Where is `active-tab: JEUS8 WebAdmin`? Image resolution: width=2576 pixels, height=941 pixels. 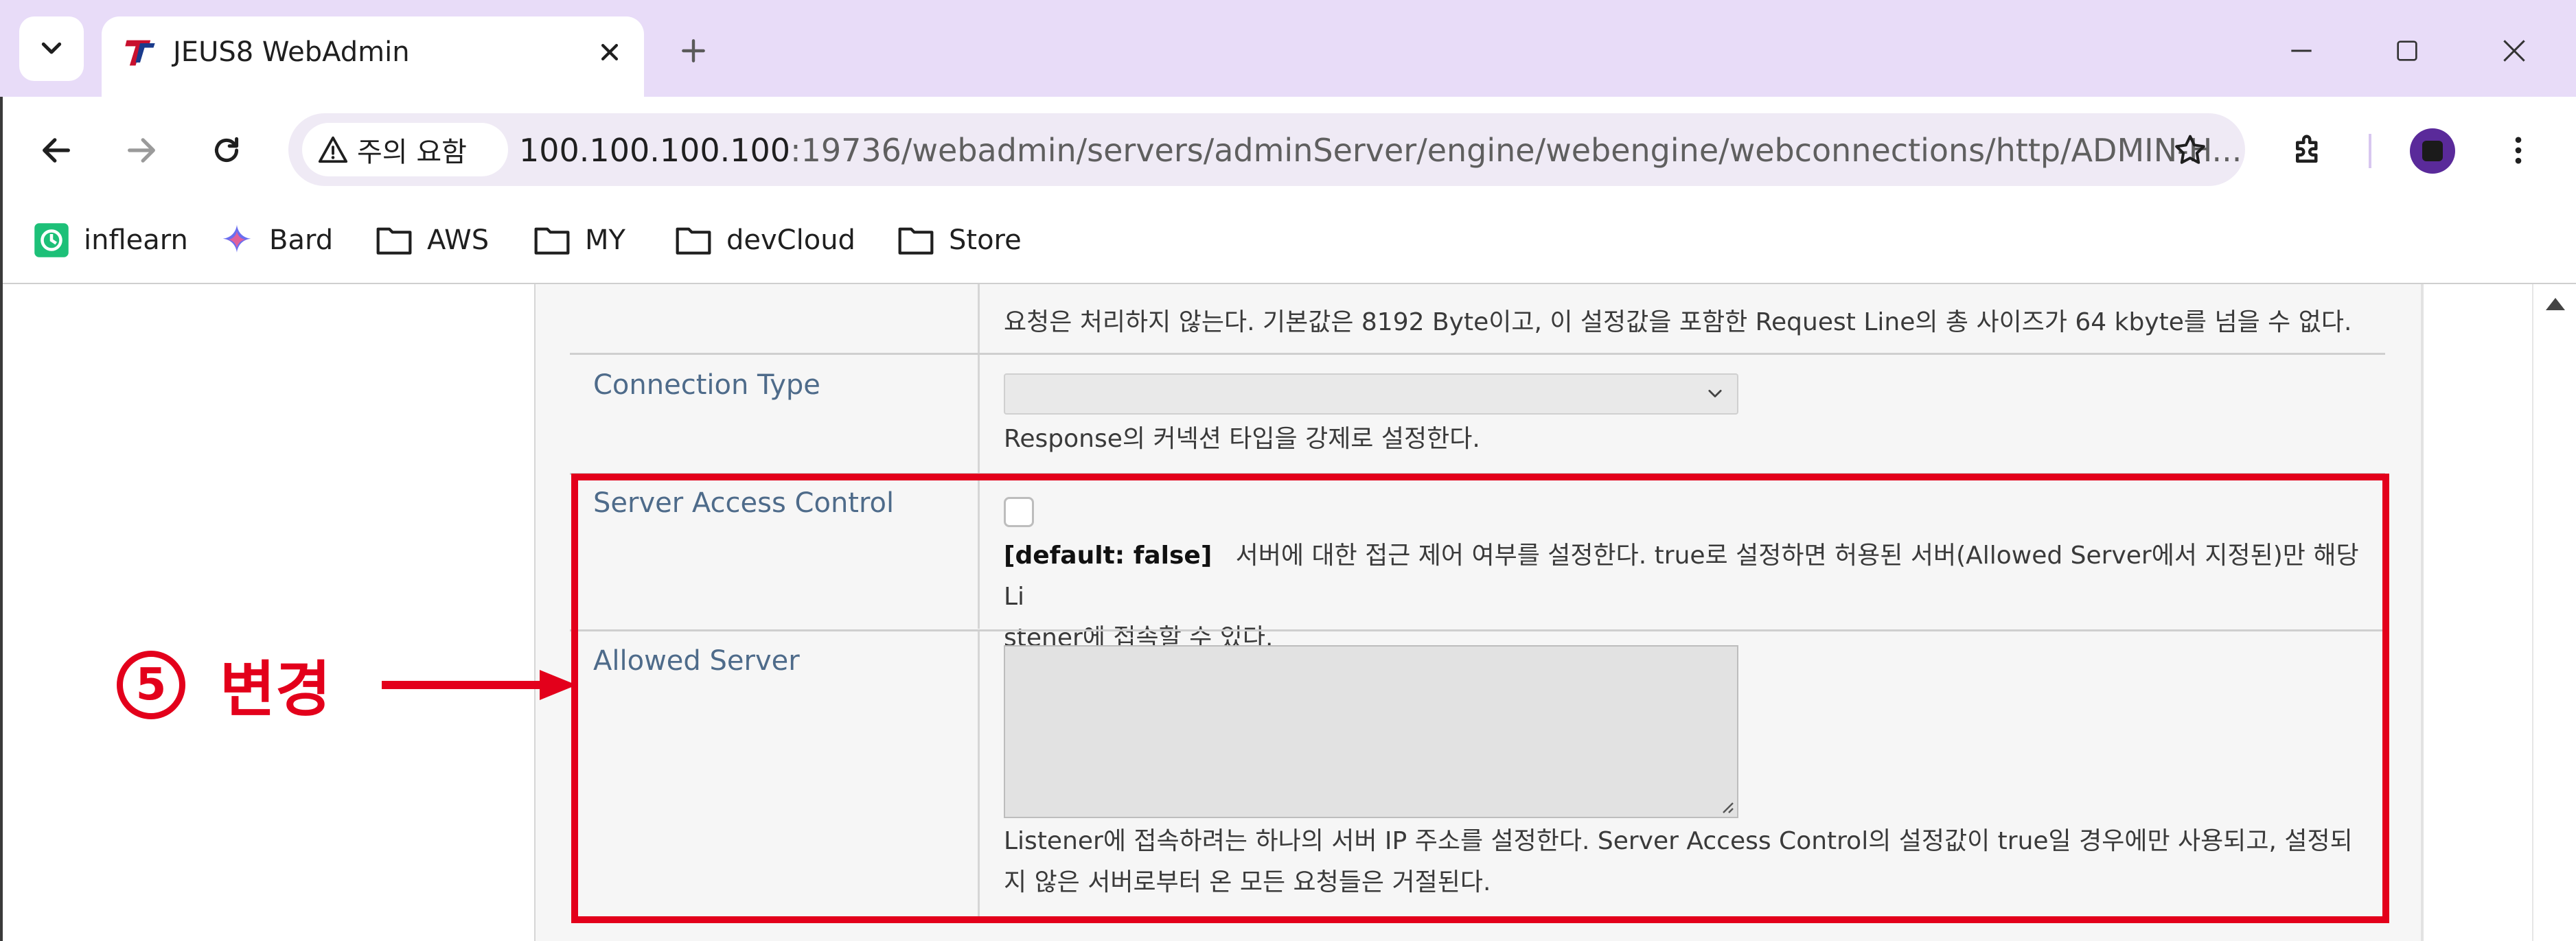 active-tab: JEUS8 WebAdmin is located at coordinates (373, 56).